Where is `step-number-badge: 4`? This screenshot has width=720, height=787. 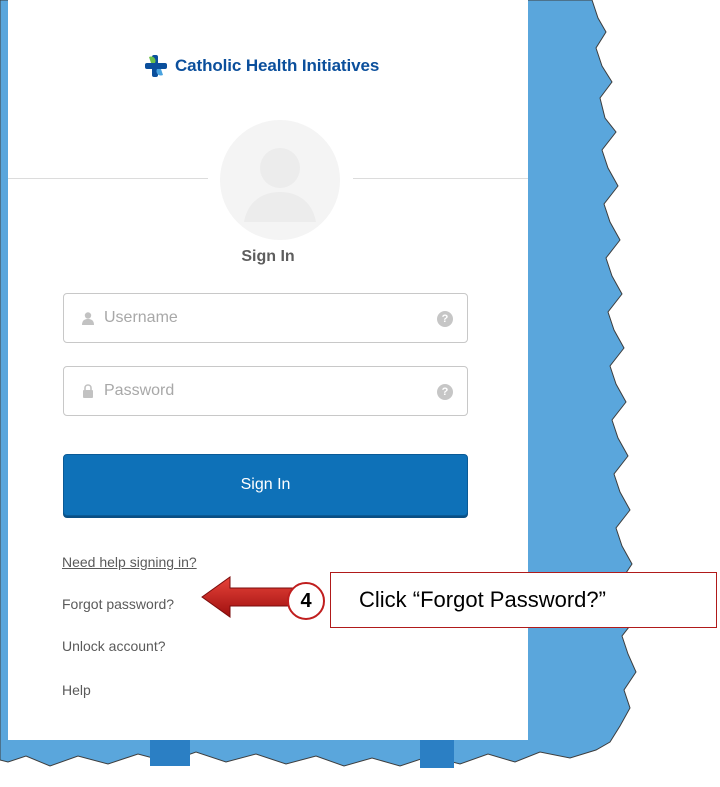
step-number-badge: 4 is located at coordinates (306, 601).